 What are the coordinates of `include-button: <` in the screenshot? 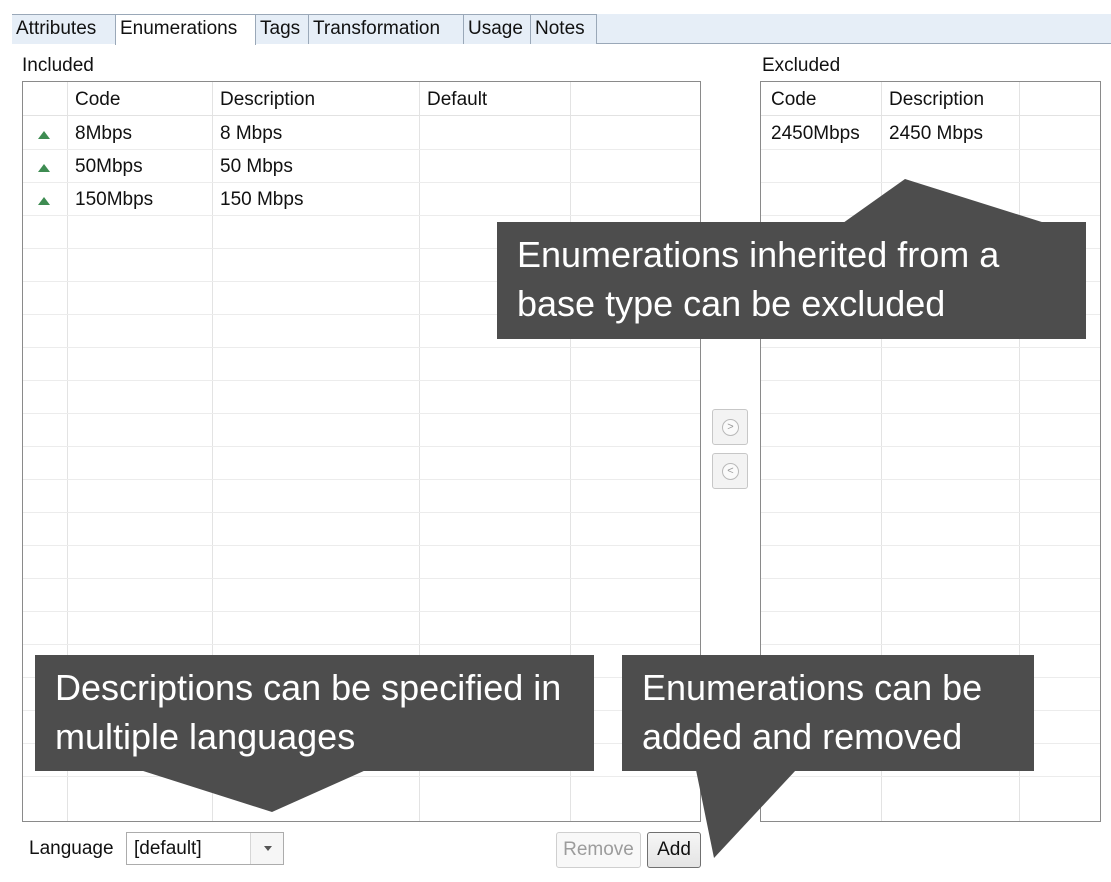 It's located at (730, 471).